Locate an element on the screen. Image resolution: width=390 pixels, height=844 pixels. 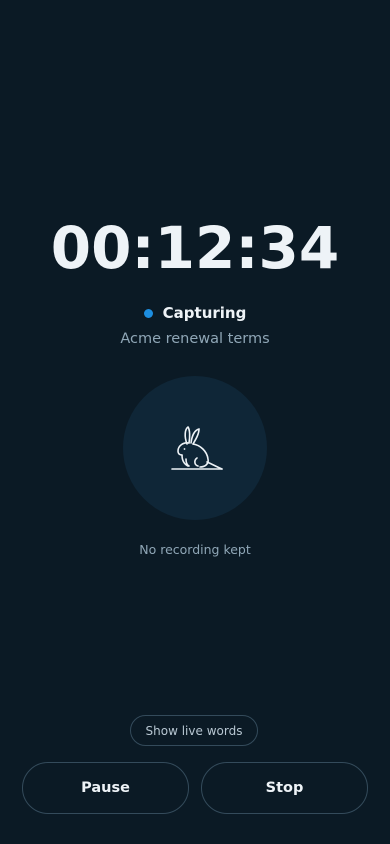
rabbit-icon is located at coordinates (197, 448).